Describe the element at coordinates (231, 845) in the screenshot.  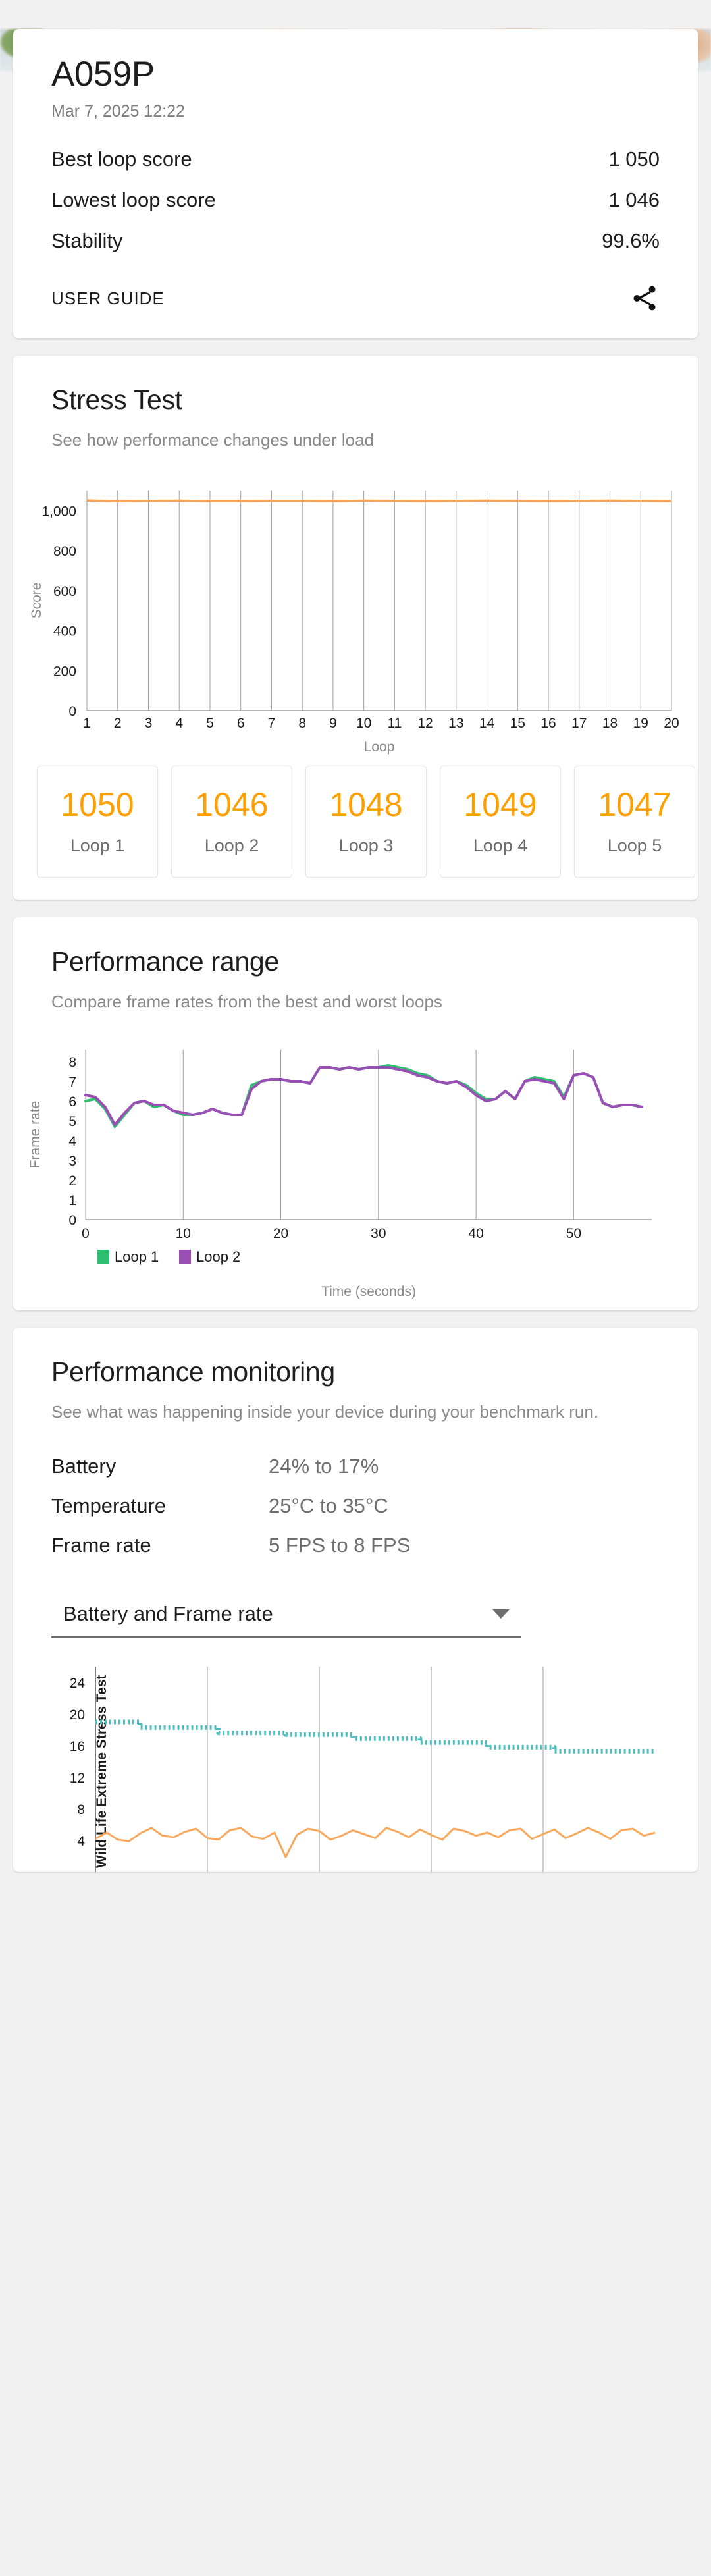
I see `loop-score-label: Loop 2` at that location.